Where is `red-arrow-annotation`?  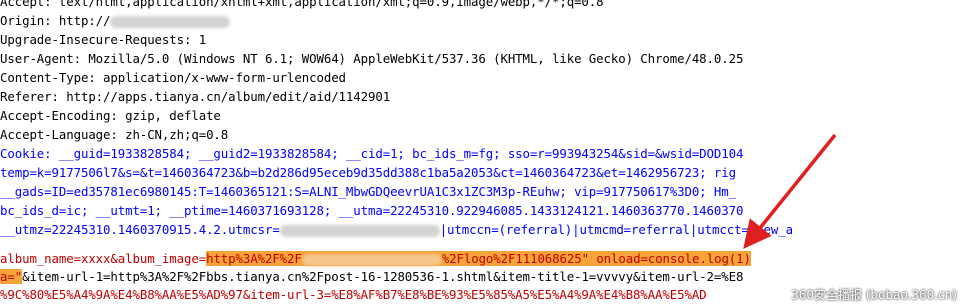
red-arrow-annotation is located at coordinates (790, 191).